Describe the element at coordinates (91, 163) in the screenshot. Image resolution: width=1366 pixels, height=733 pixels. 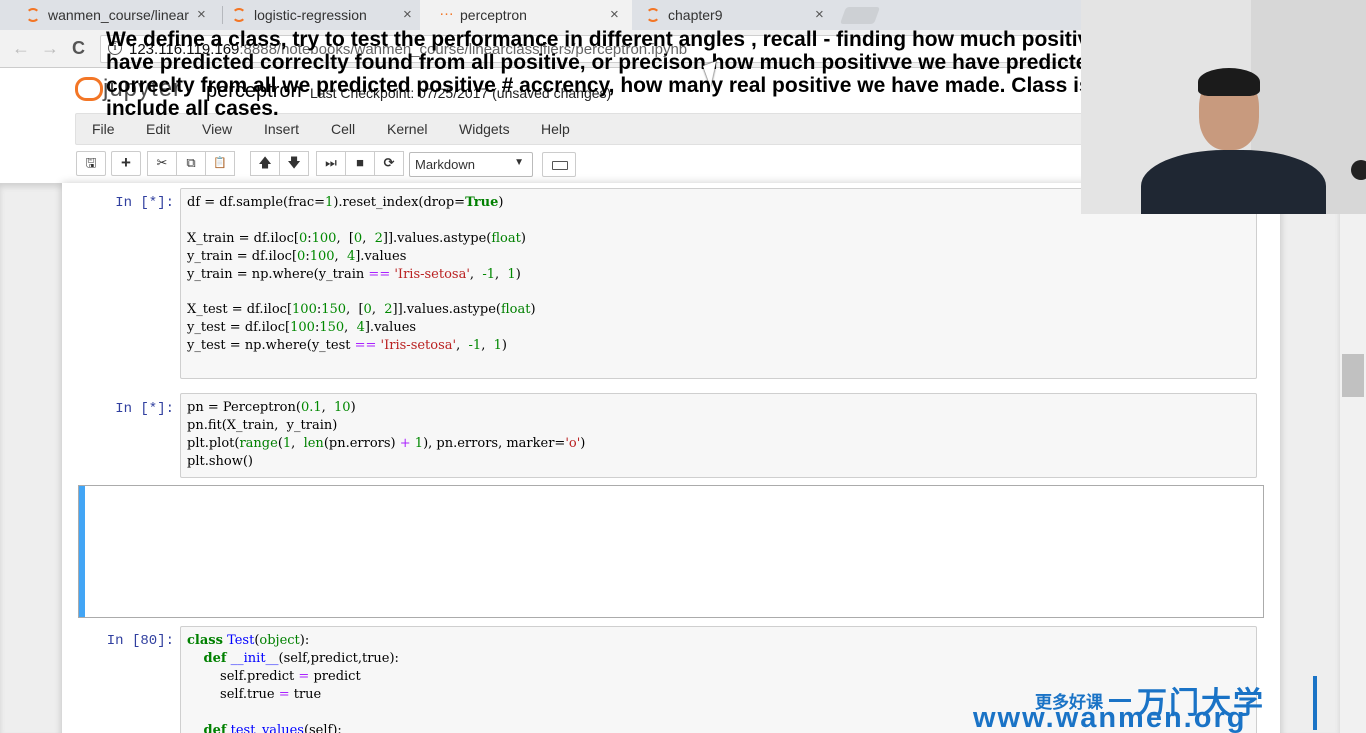
I see `save-icon: 🖫` at that location.